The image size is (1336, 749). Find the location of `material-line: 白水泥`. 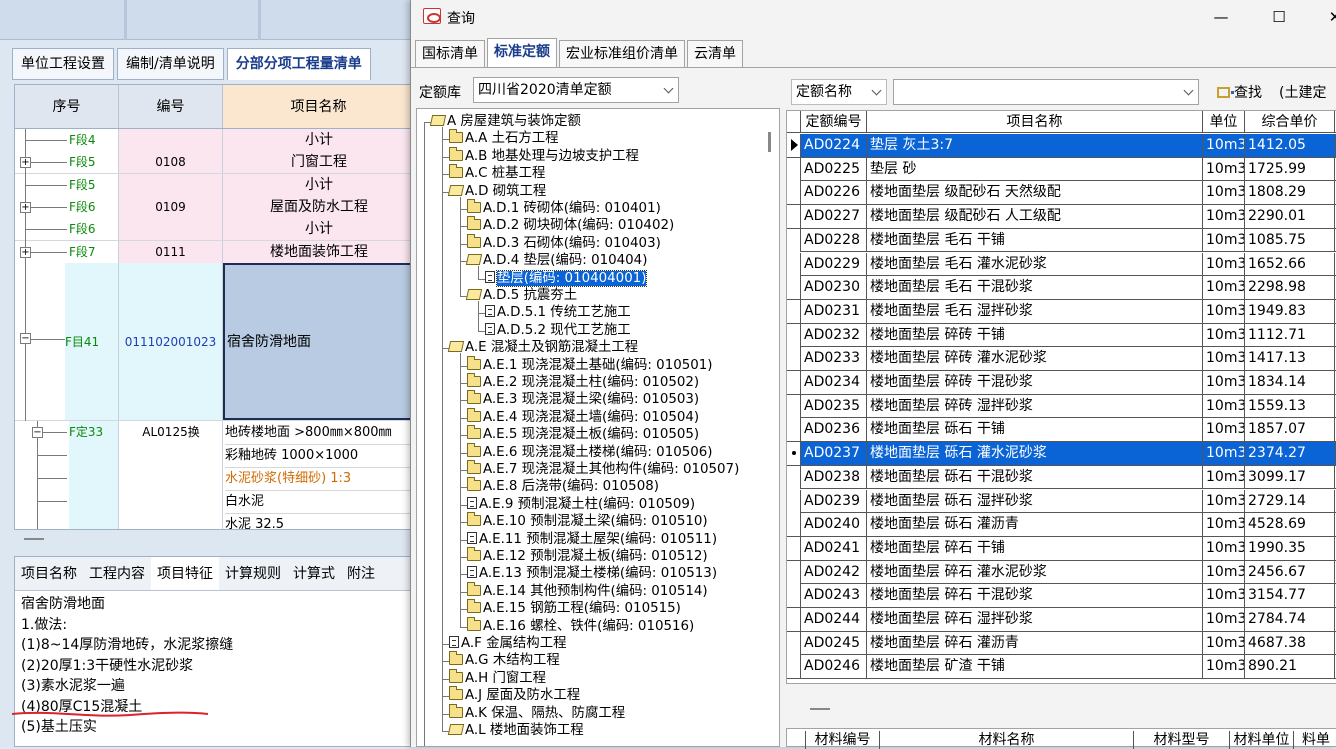

material-line: 白水泥 is located at coordinates (319, 502).